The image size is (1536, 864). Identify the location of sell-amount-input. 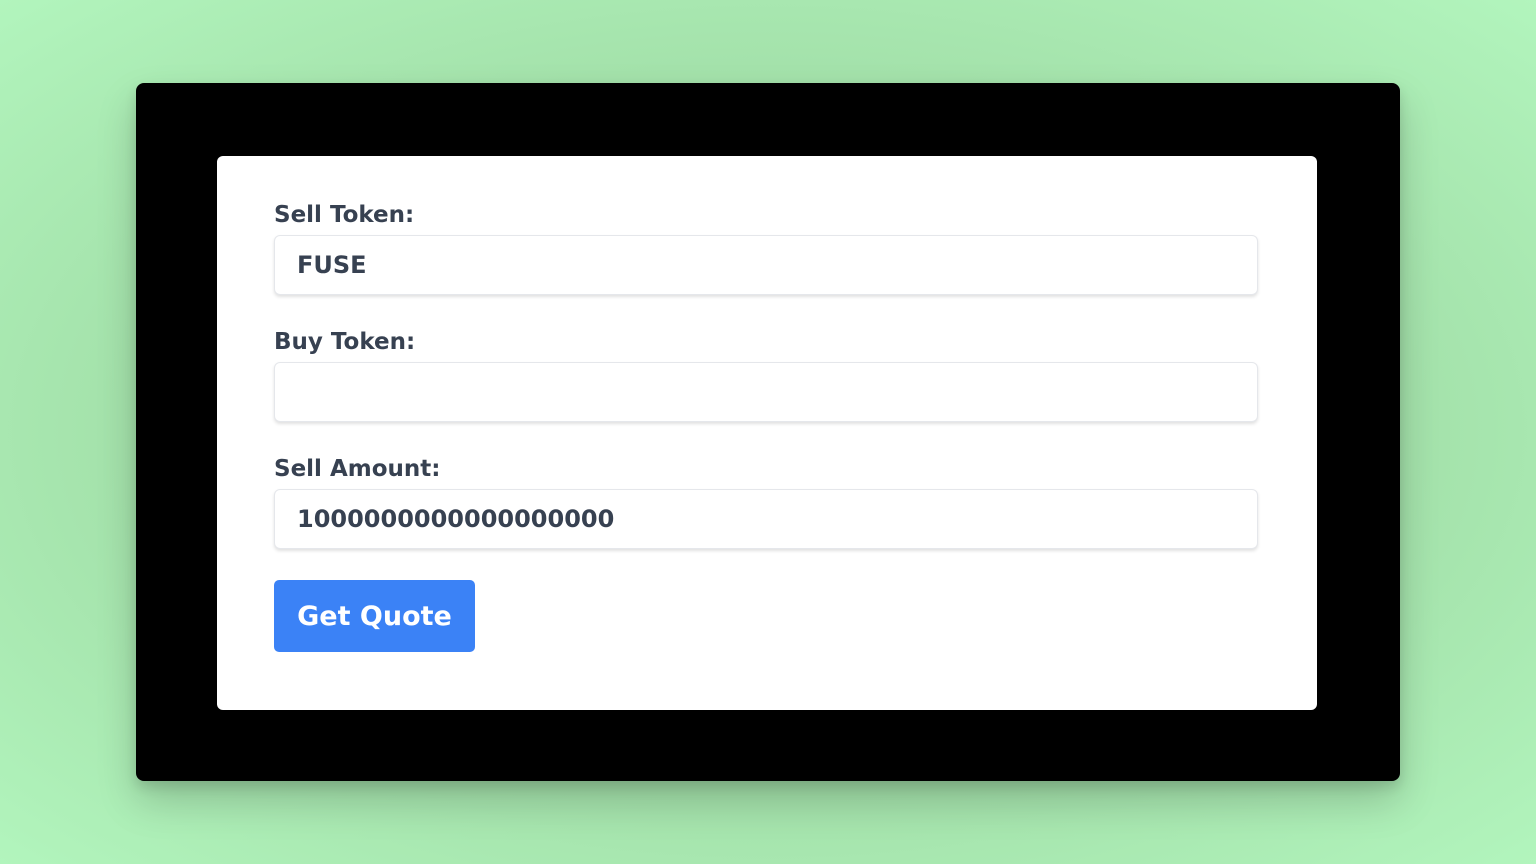
(766, 519).